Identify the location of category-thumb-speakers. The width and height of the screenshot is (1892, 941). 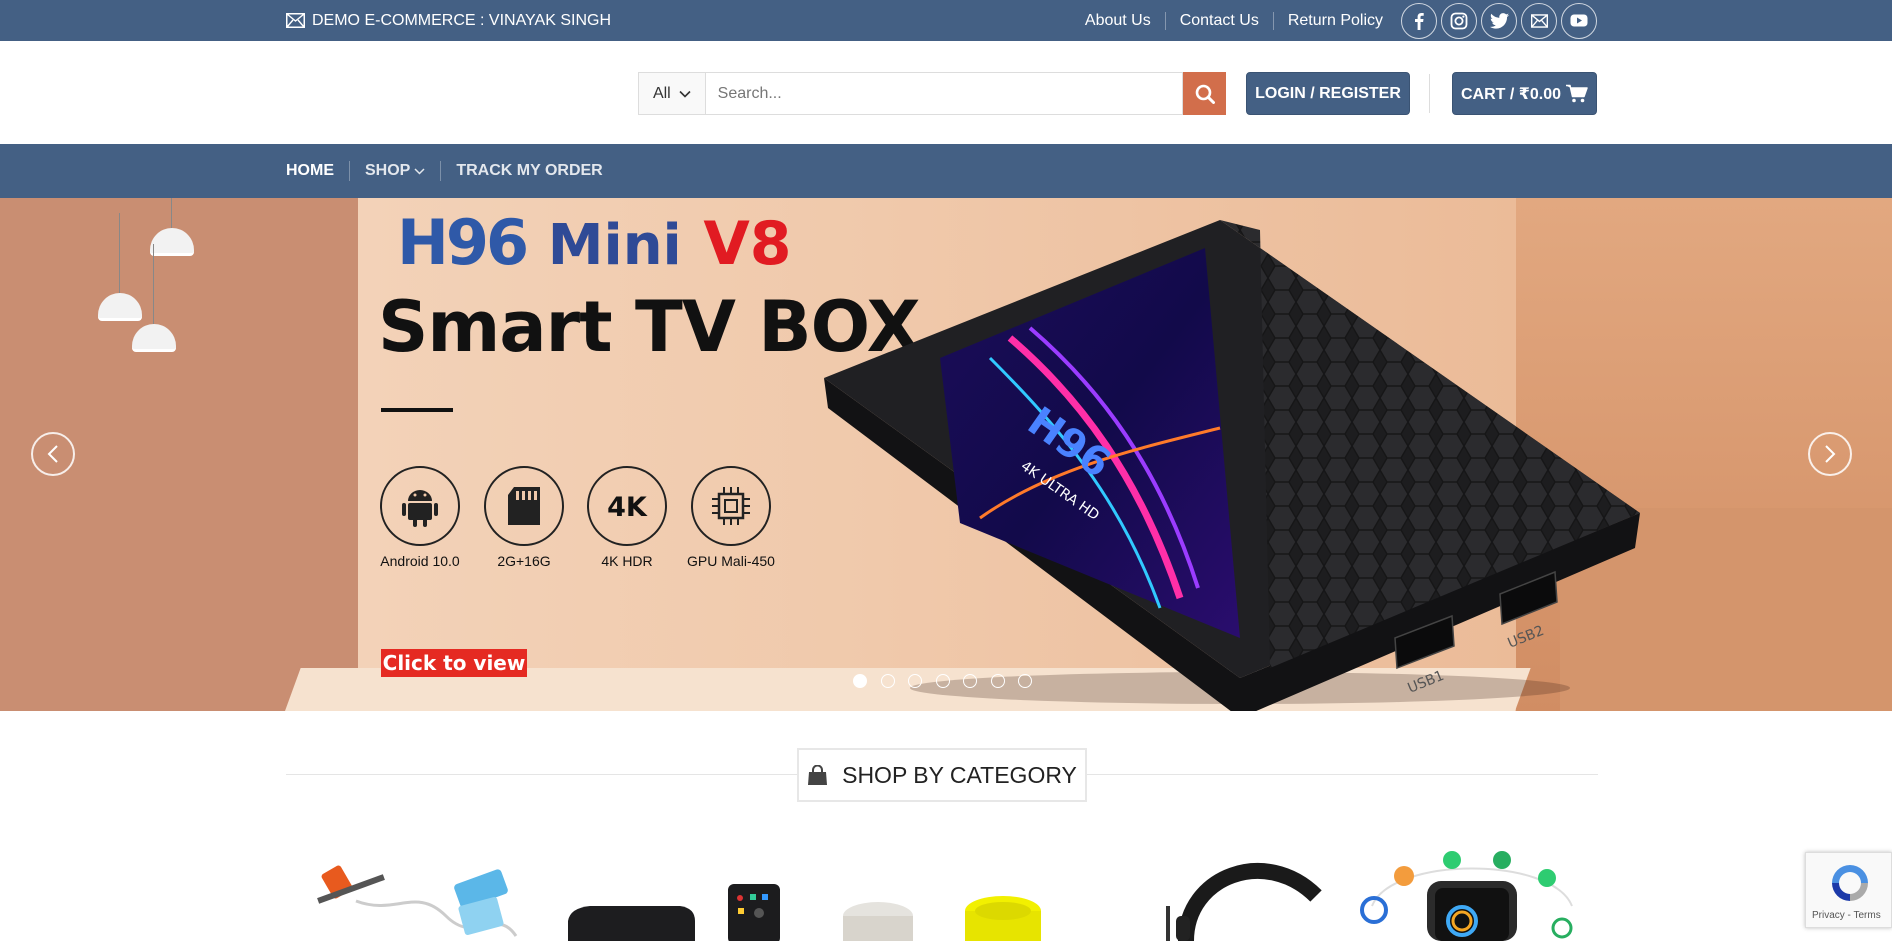
(948, 893).